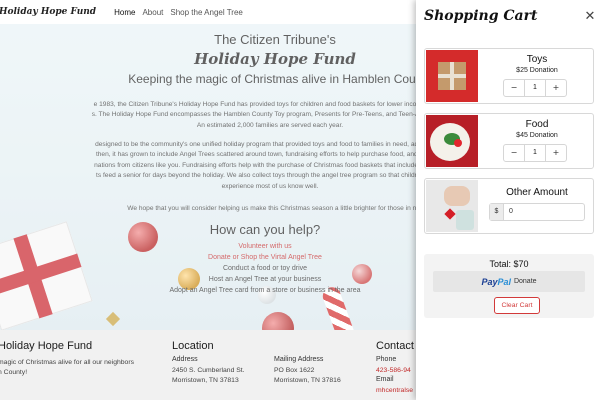 The height and width of the screenshot is (400, 600). I want to click on mailing-value: PO Box 1622 Morristown, TN 37816, so click(307, 376).